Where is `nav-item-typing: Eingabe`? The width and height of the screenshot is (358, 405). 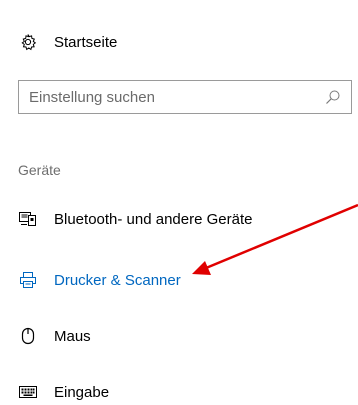
nav-item-typing: Eingabe is located at coordinates (63, 391).